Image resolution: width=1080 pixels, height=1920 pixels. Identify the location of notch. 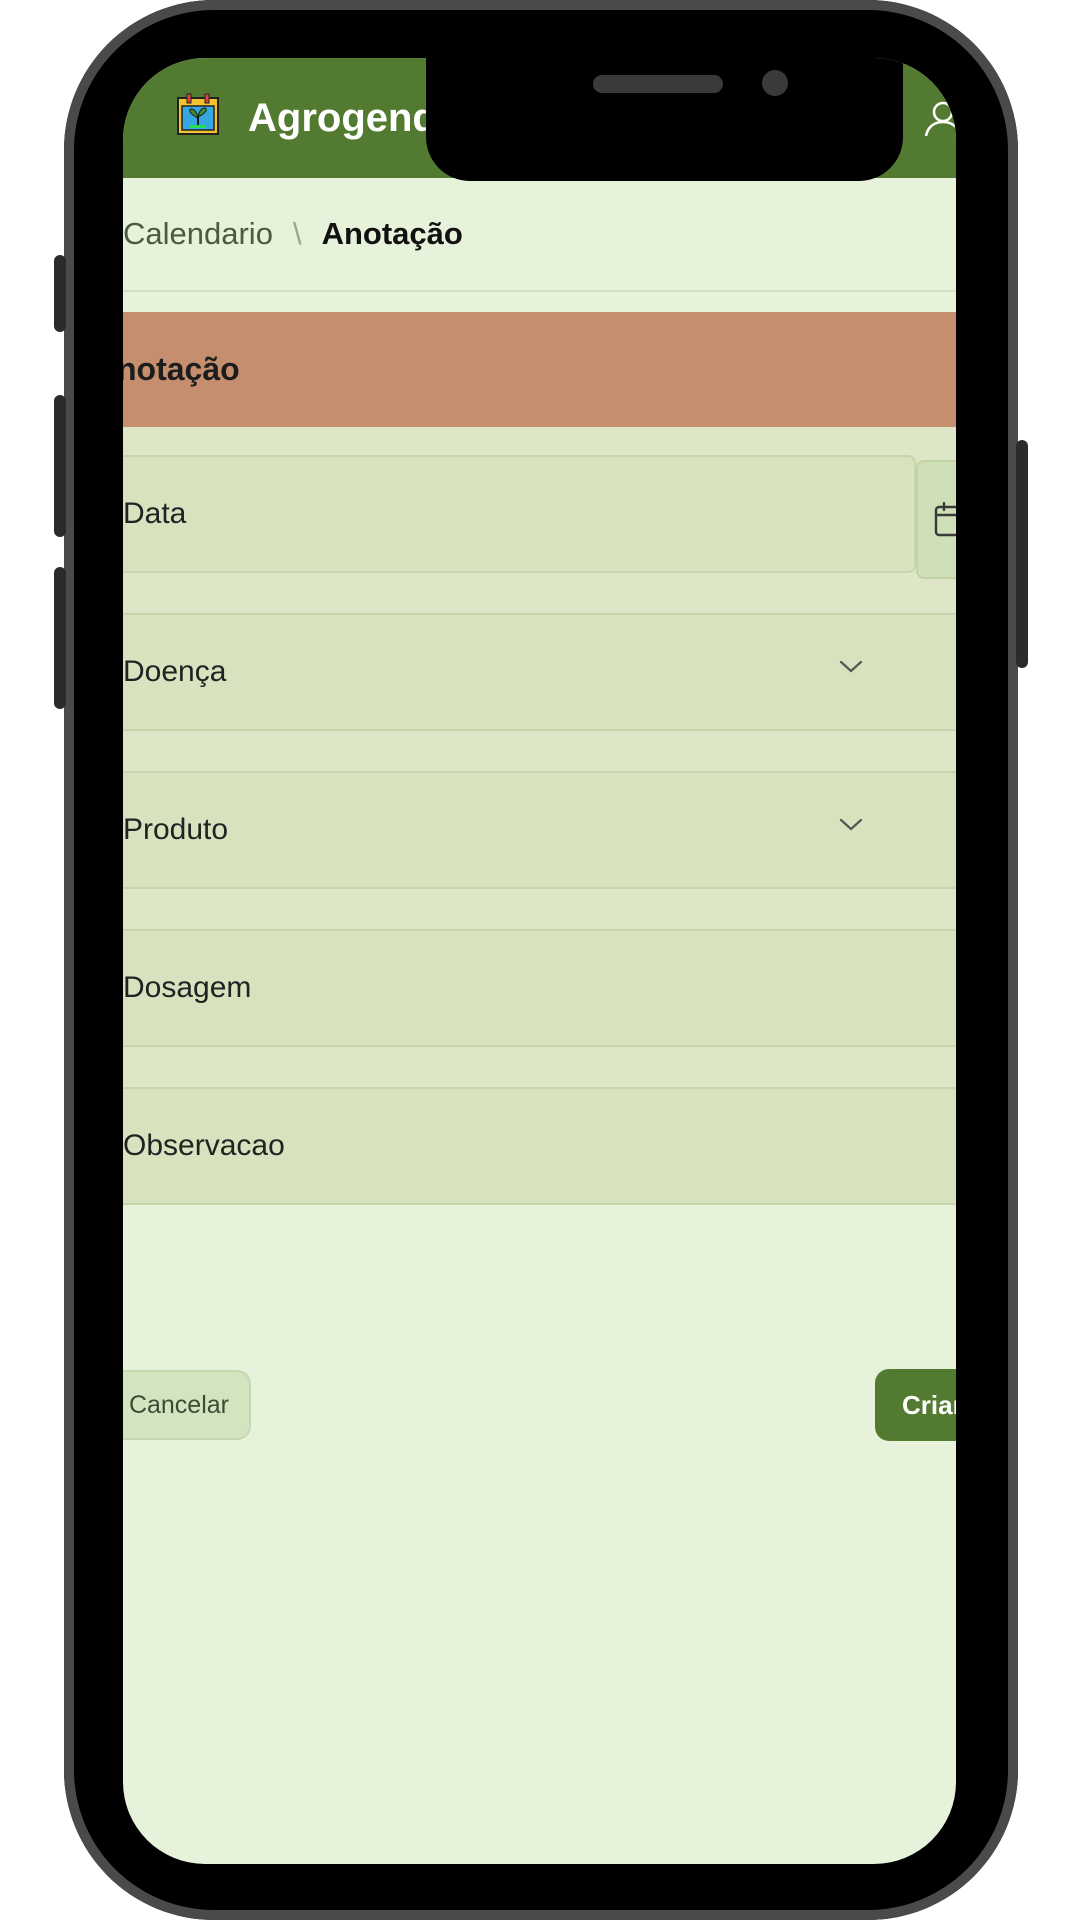
(664, 119).